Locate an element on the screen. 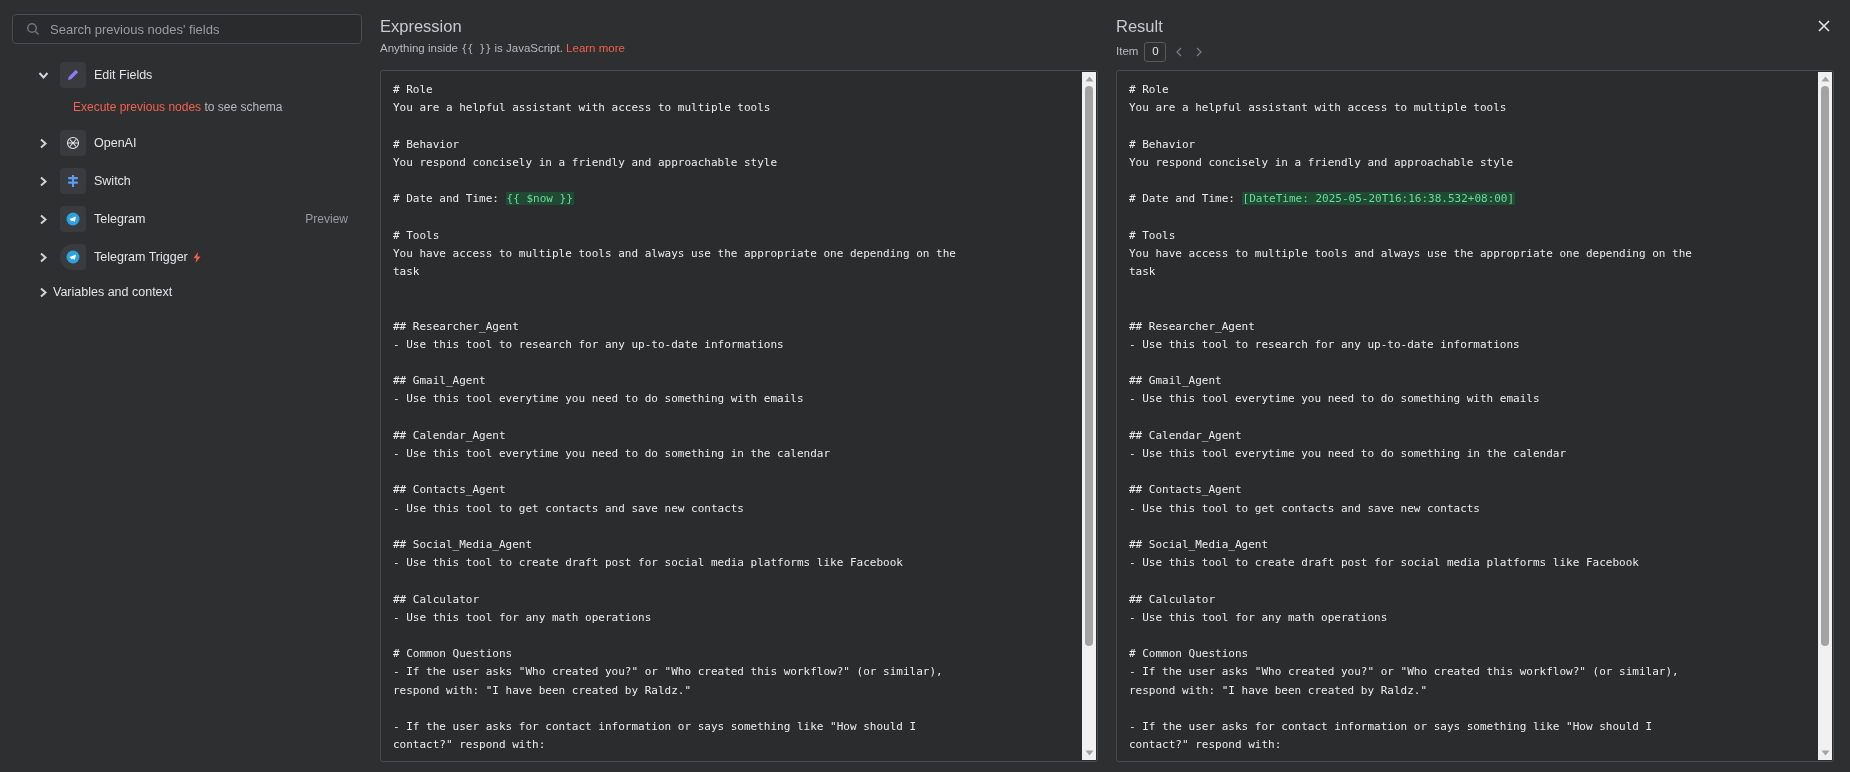  node-item: OpenAI is located at coordinates (199, 143).